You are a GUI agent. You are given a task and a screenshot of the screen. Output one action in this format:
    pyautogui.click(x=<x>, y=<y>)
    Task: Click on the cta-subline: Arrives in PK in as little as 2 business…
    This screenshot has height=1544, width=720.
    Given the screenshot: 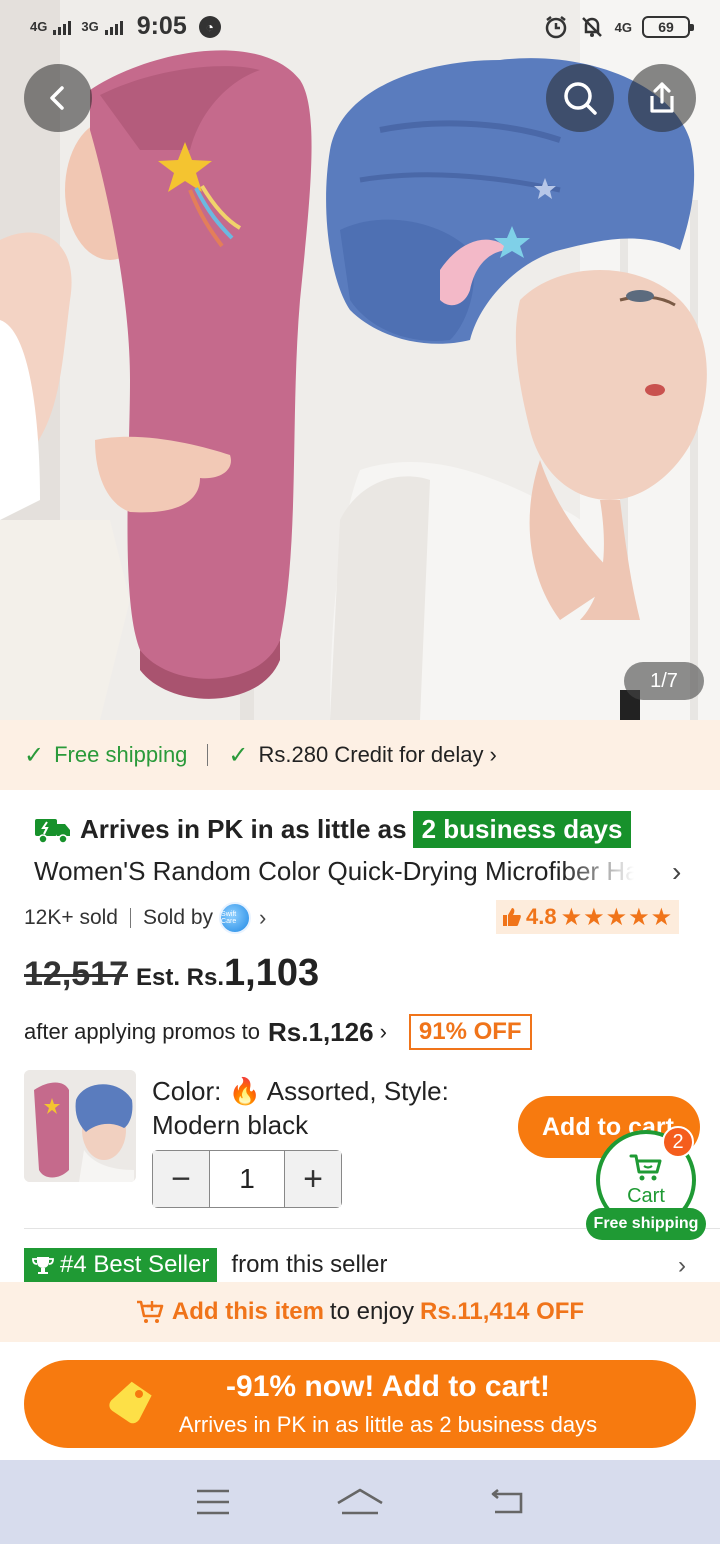 What is the action you would take?
    pyautogui.click(x=388, y=1424)
    